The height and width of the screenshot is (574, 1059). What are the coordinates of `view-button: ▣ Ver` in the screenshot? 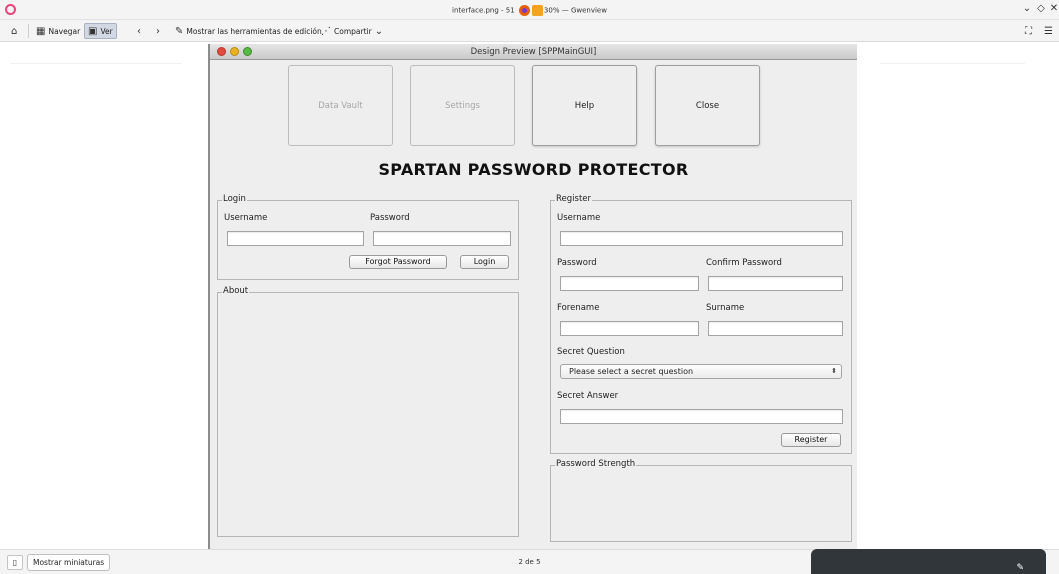 It's located at (100, 31).